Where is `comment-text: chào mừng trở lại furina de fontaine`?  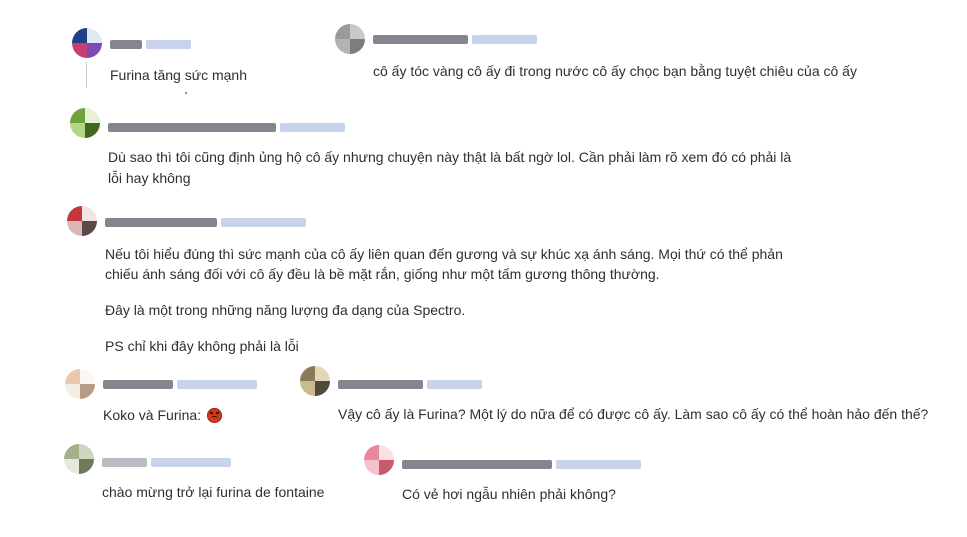 comment-text: chào mừng trở lại furina de fontaine is located at coordinates (213, 492).